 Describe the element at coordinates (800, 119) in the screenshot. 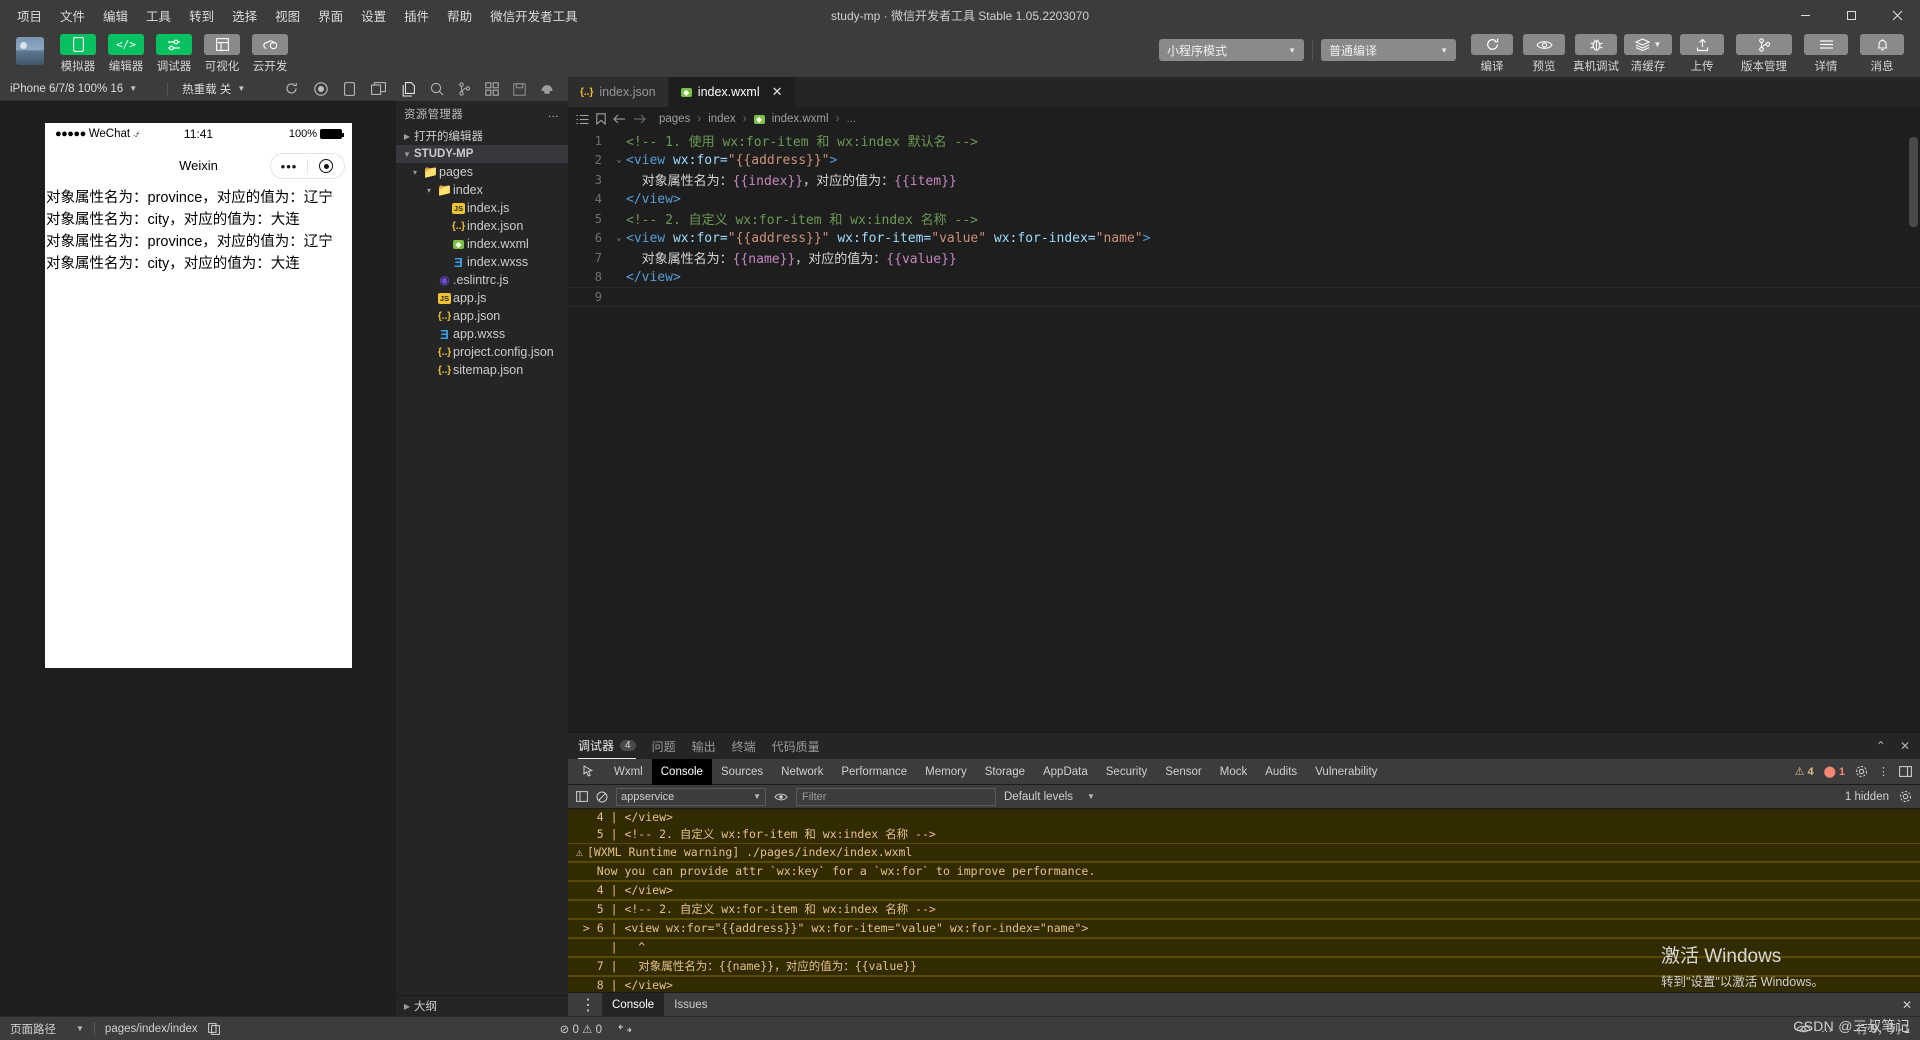

I see `breadcrumb-file: index.wxml` at that location.